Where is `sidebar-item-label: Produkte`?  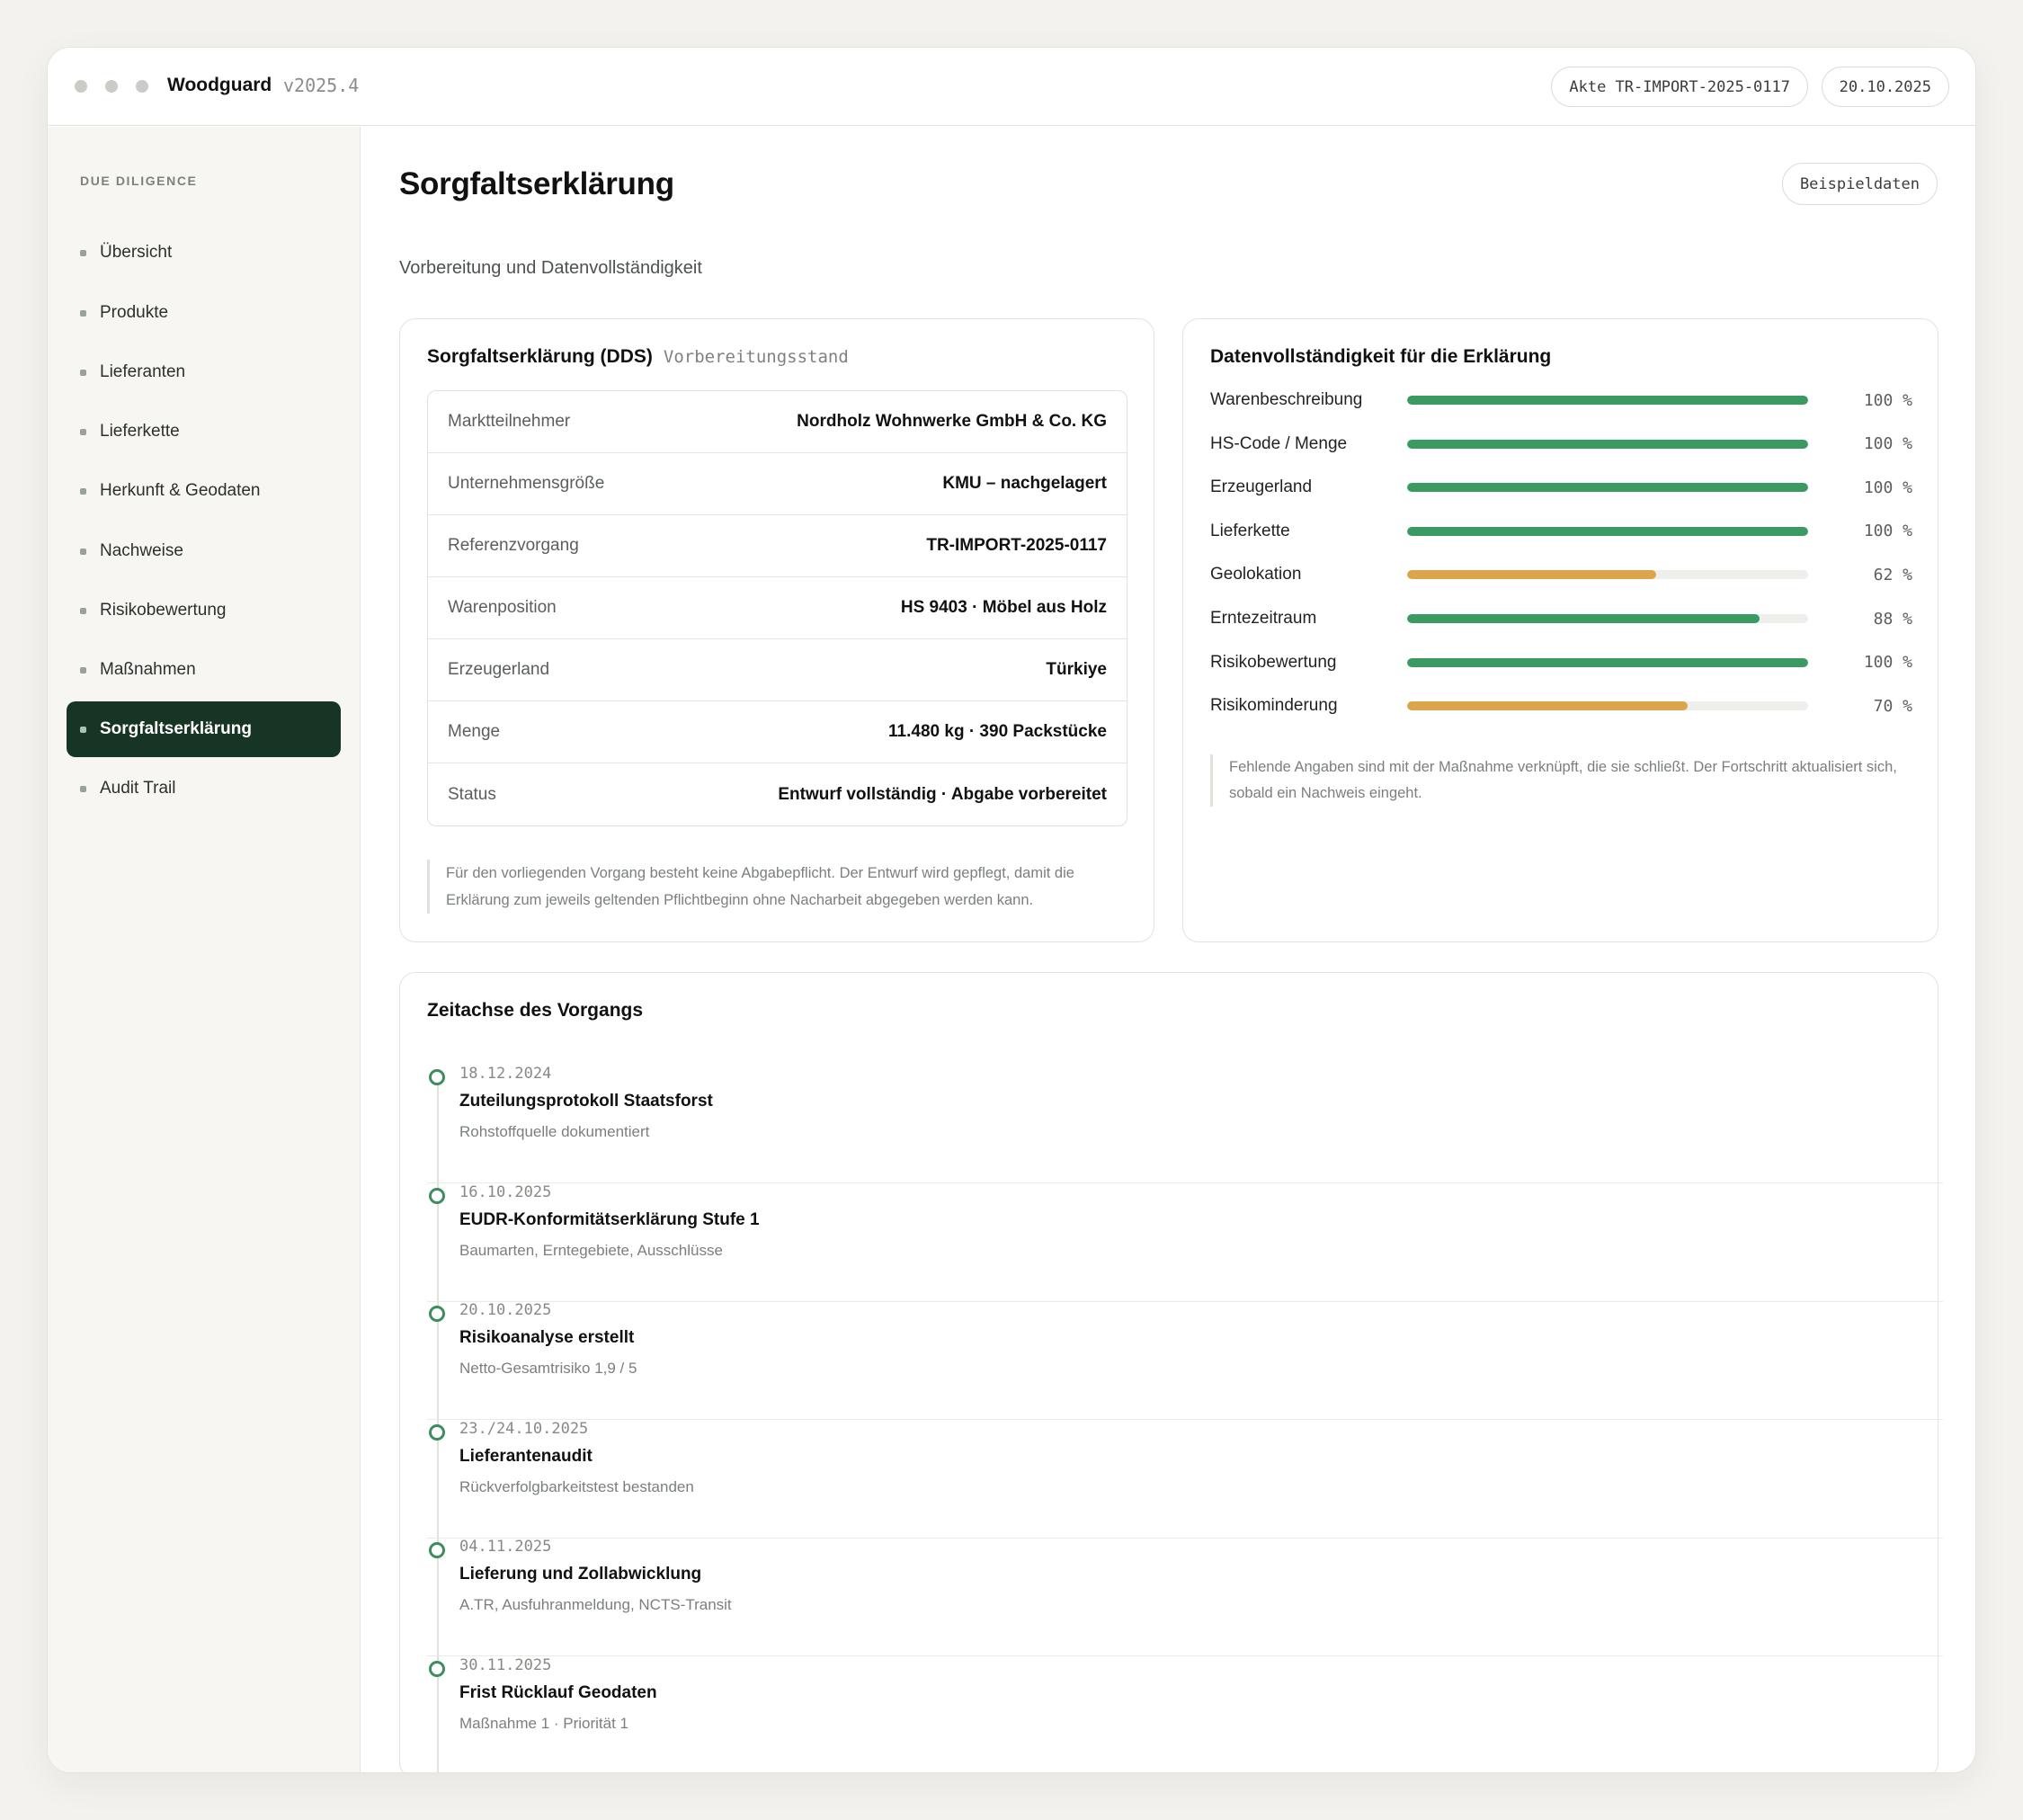 sidebar-item-label: Produkte is located at coordinates (134, 312).